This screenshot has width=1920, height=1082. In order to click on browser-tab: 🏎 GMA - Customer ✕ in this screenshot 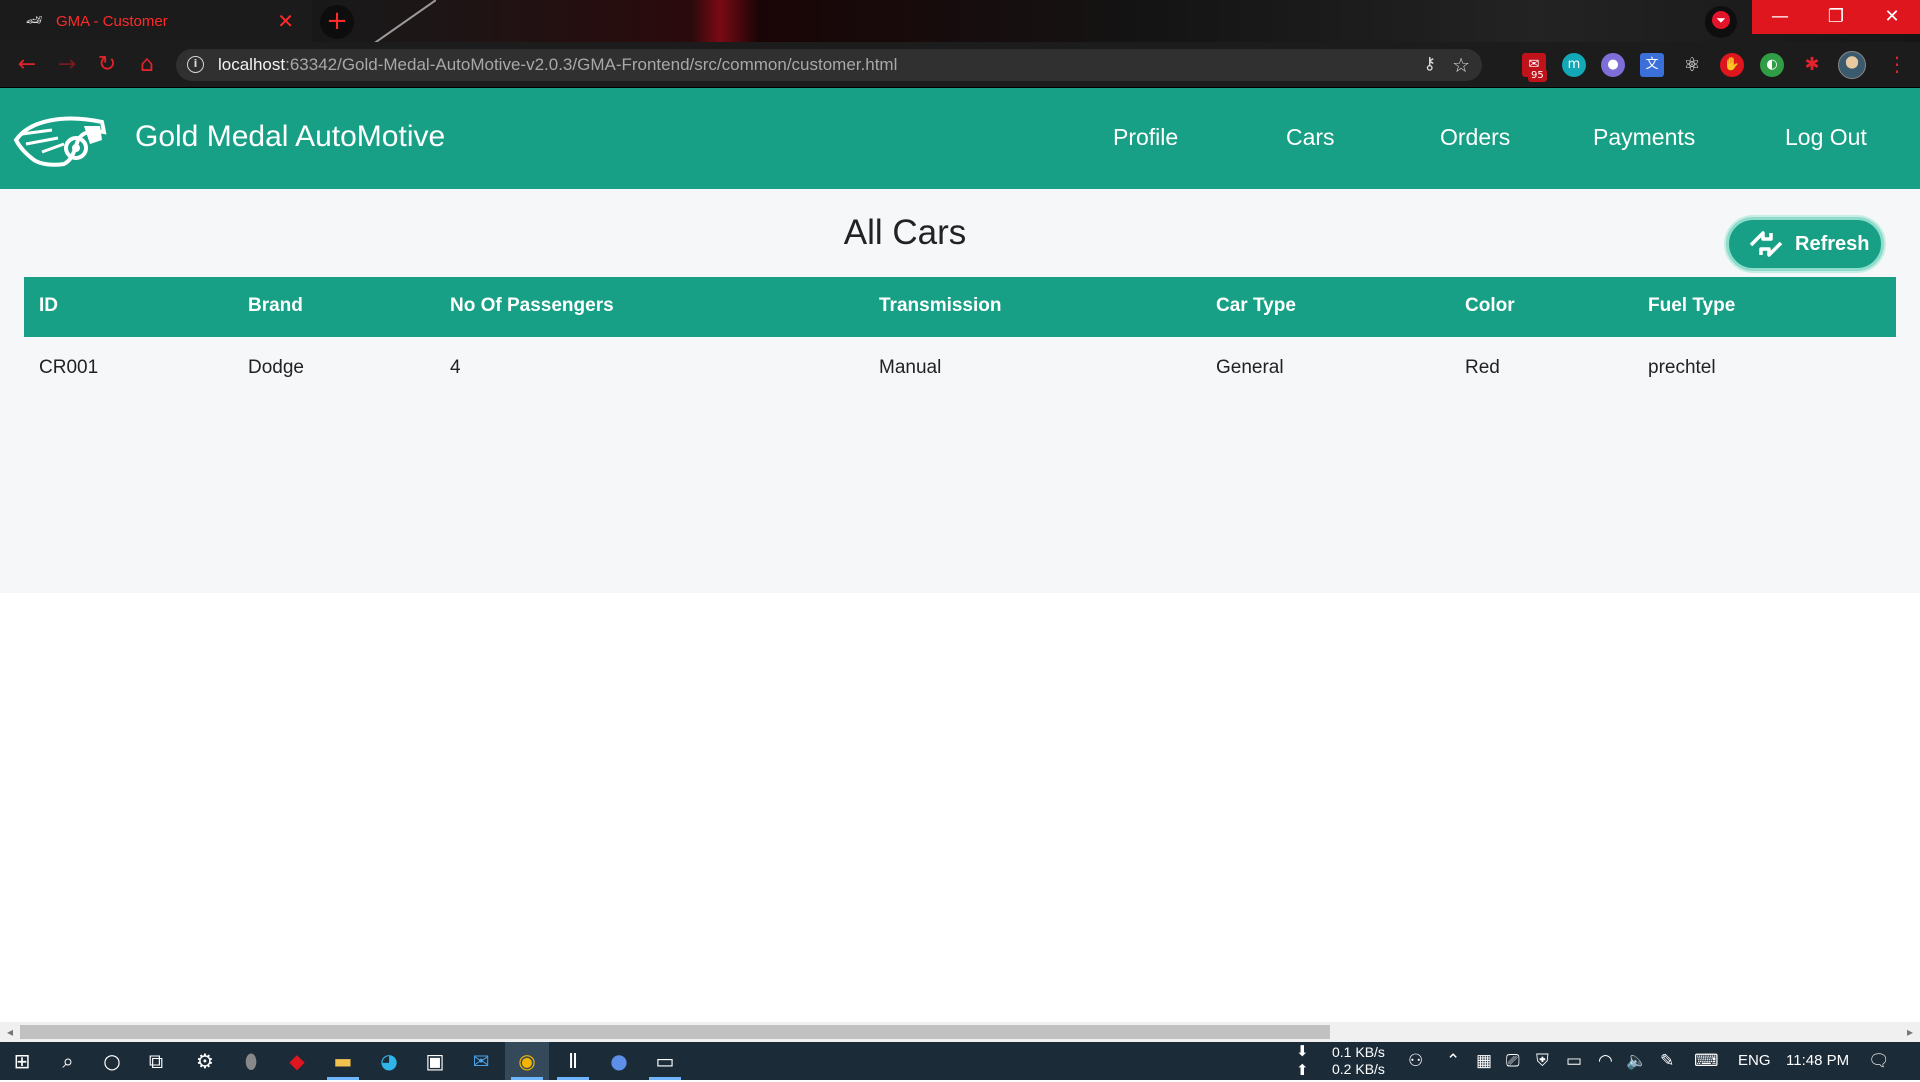, I will do `click(156, 21)`.